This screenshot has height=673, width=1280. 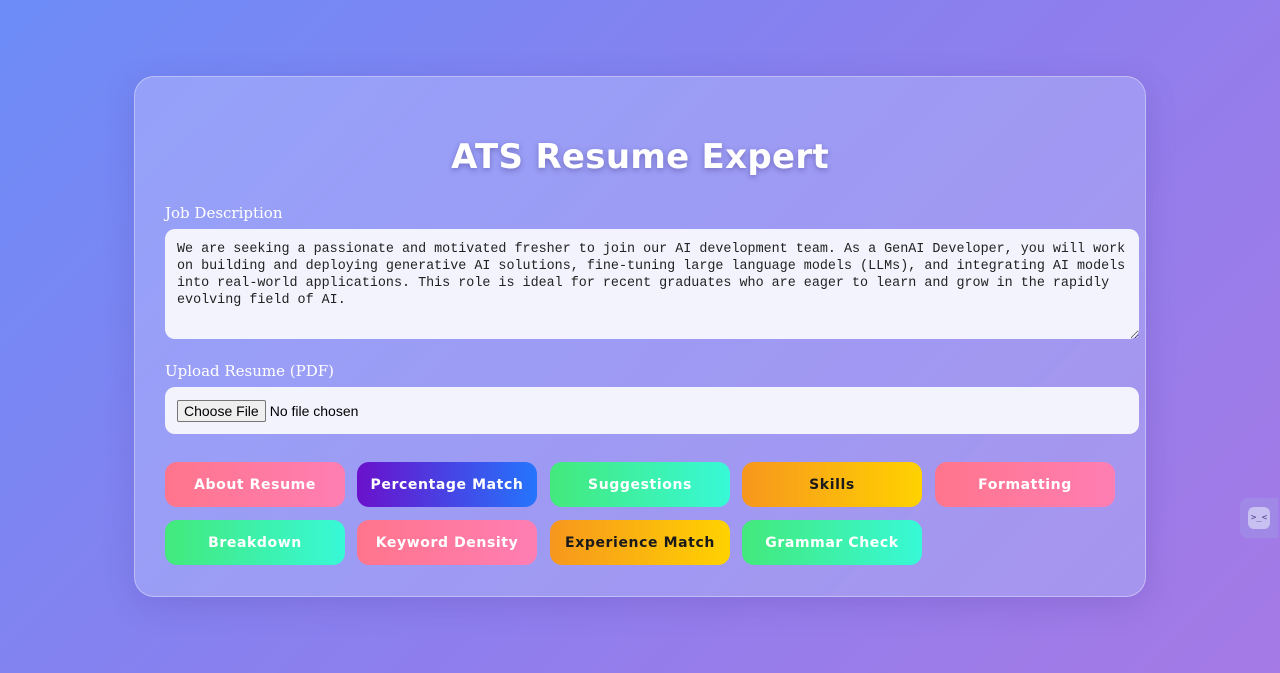 I want to click on assistant-face-icon: >_<, so click(x=1259, y=518).